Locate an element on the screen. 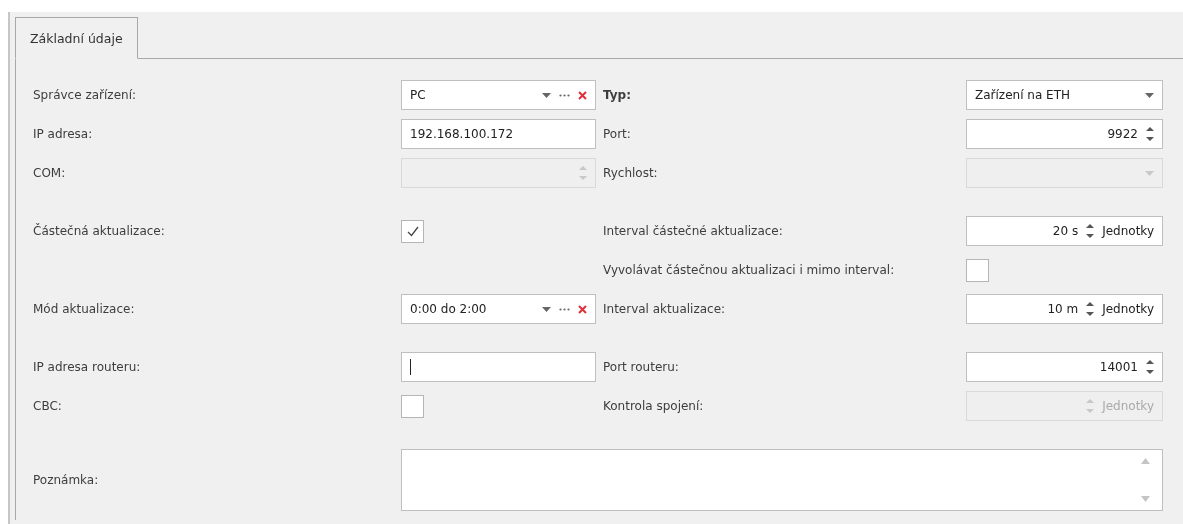  dropdown-field: Zařízení na ETH is located at coordinates (1064, 95).